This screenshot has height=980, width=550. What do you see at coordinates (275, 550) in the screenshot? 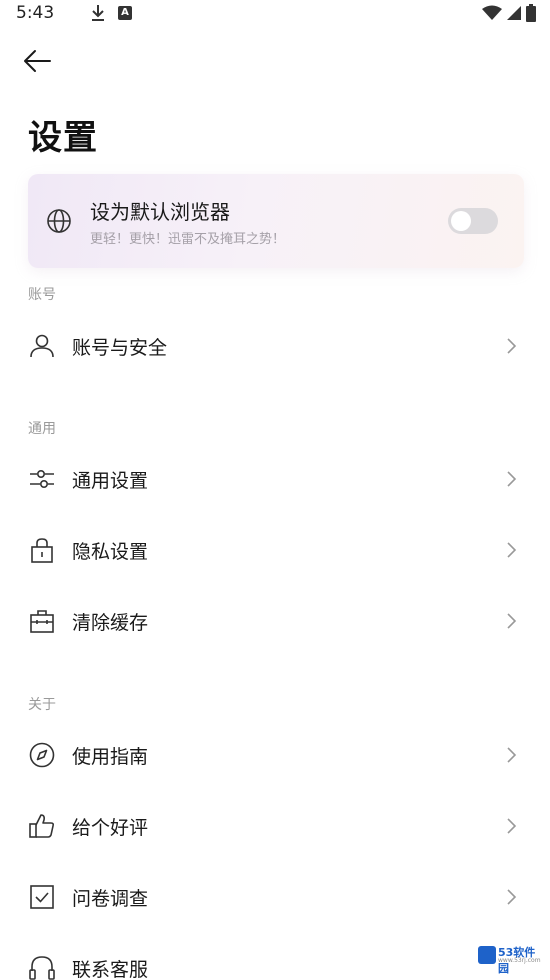
I see `row-privacy-settings: 隐私设置` at bounding box center [275, 550].